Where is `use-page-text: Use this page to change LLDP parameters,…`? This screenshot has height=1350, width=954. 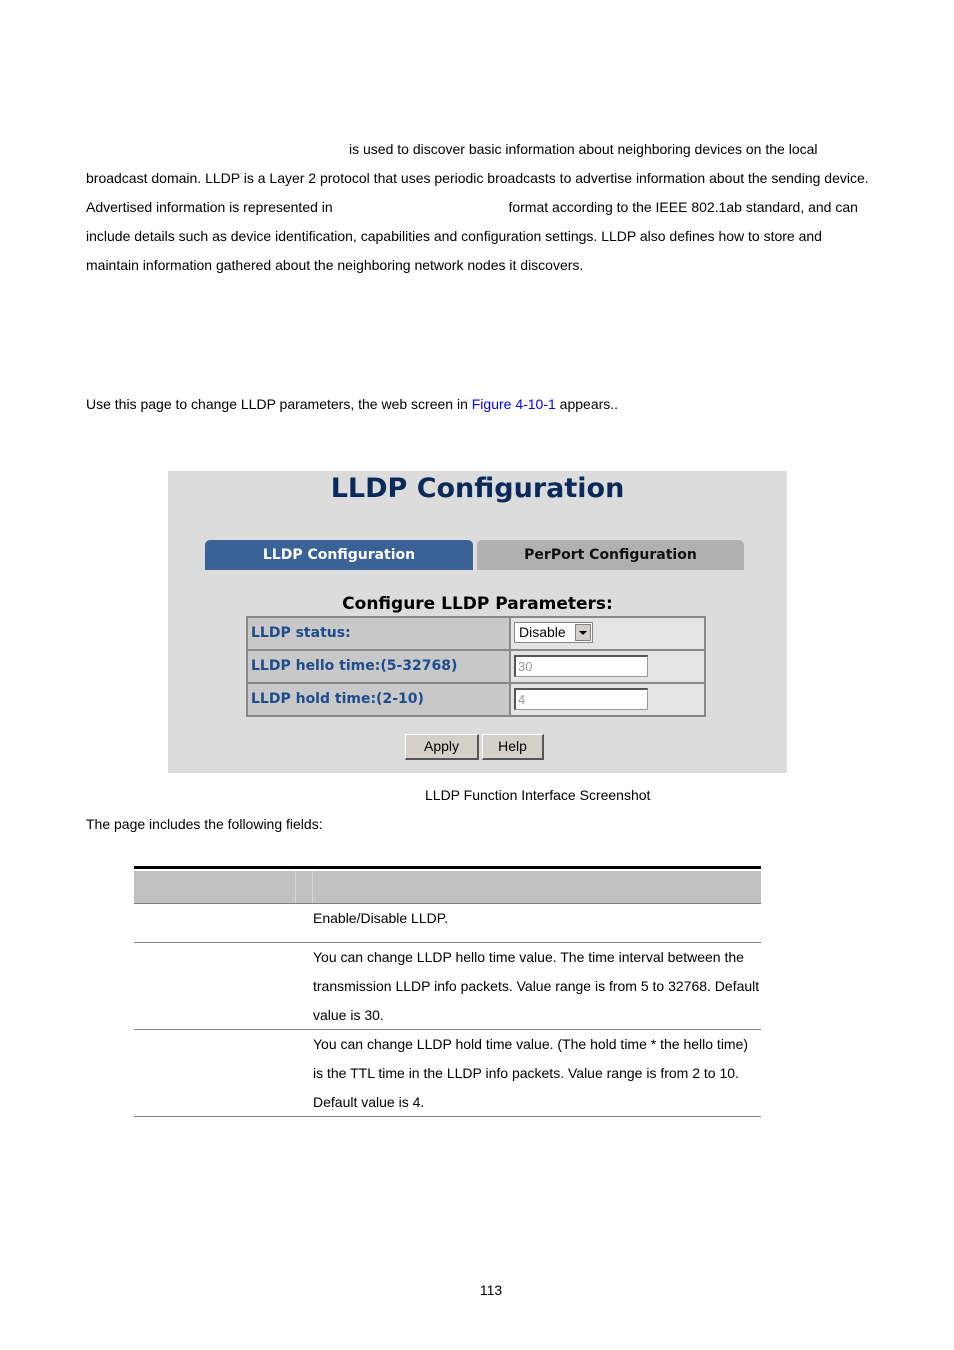
use-page-text: Use this page to change LLDP parameters,… is located at coordinates (279, 404).